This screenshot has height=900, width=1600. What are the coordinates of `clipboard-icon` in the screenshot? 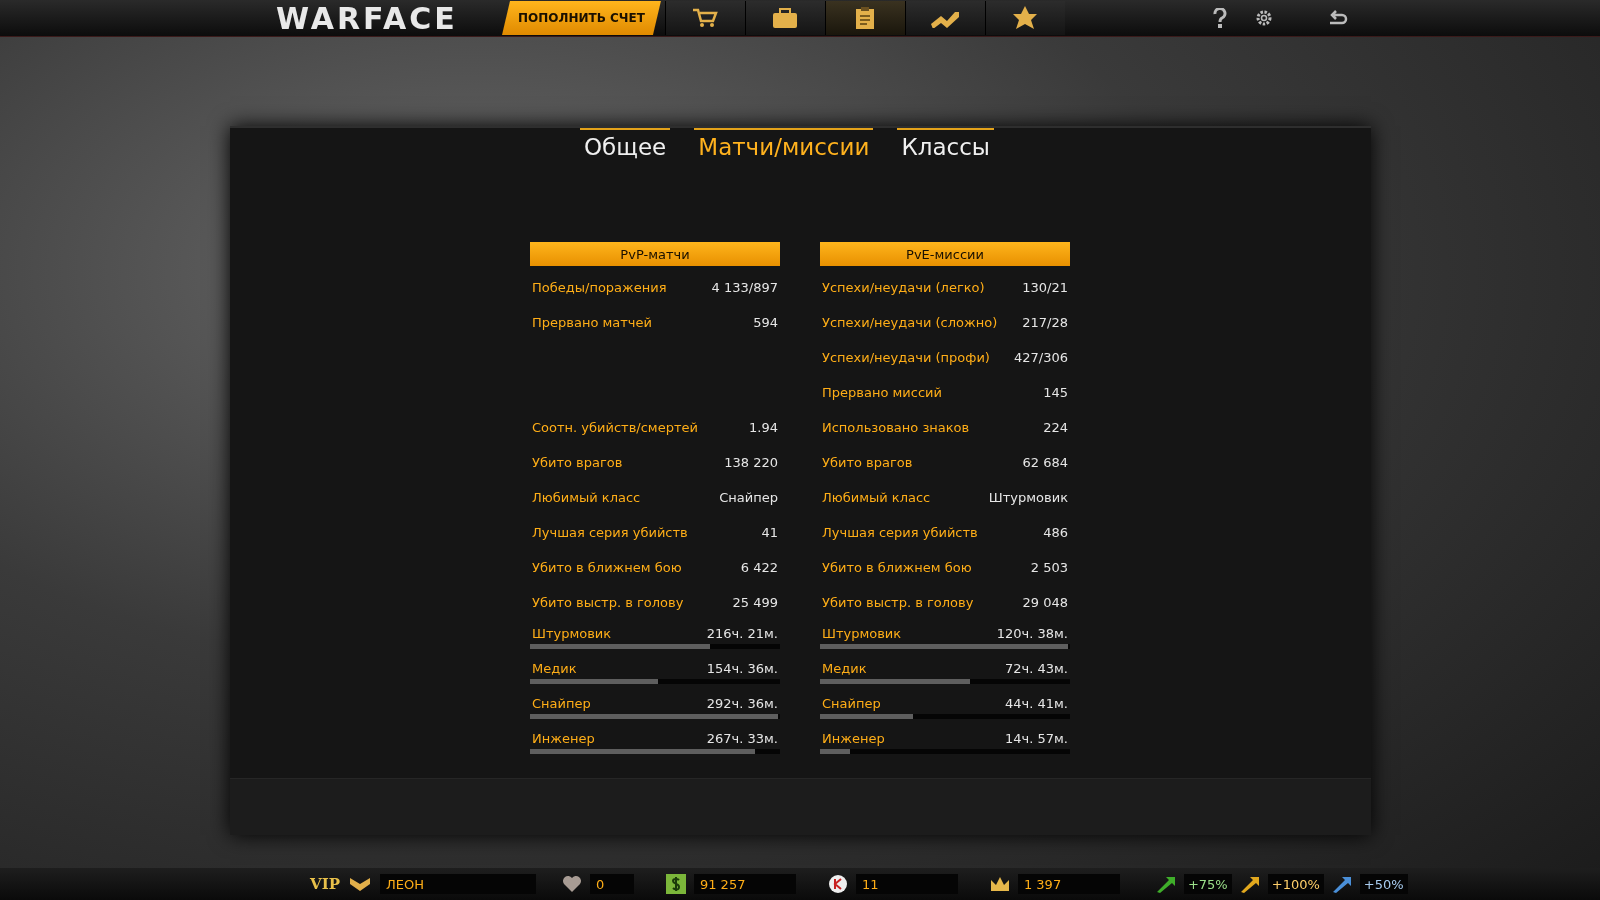 It's located at (865, 18).